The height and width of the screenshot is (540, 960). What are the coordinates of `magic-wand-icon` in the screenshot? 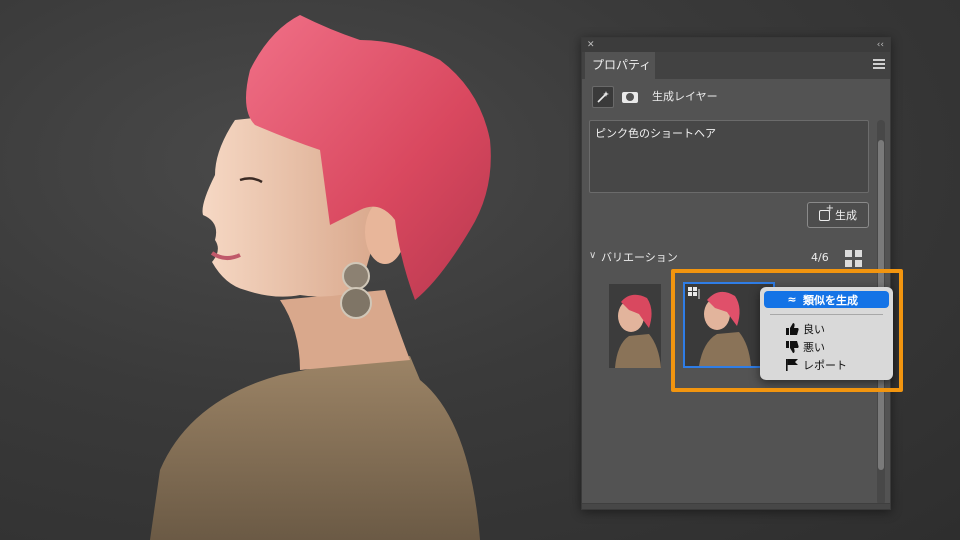 It's located at (603, 97).